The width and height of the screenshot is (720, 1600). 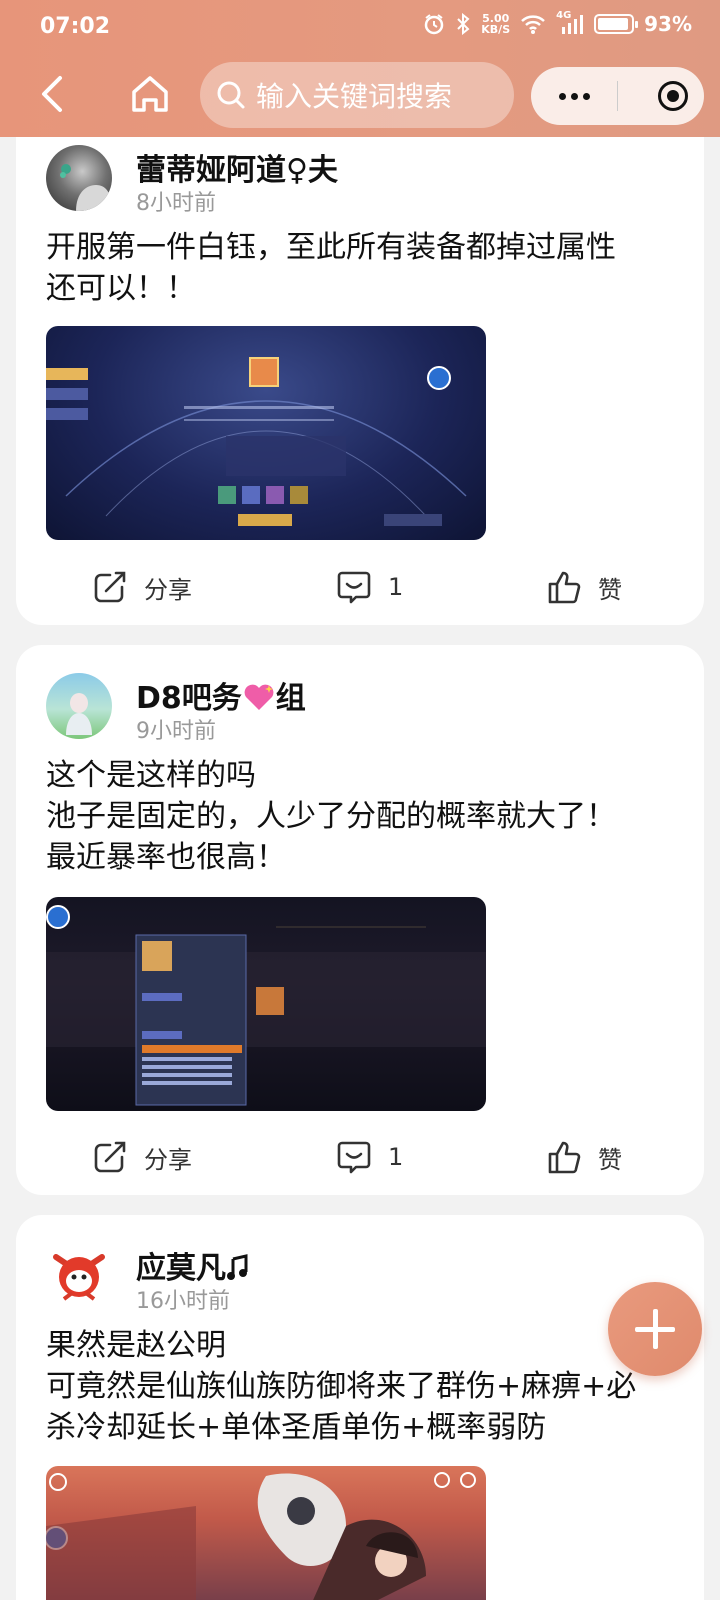 I want to click on post-text: 这个是这样的吗 池子是固定的，人少了分配的概率就大了！ 最近暴率也很高！, so click(x=331, y=816).